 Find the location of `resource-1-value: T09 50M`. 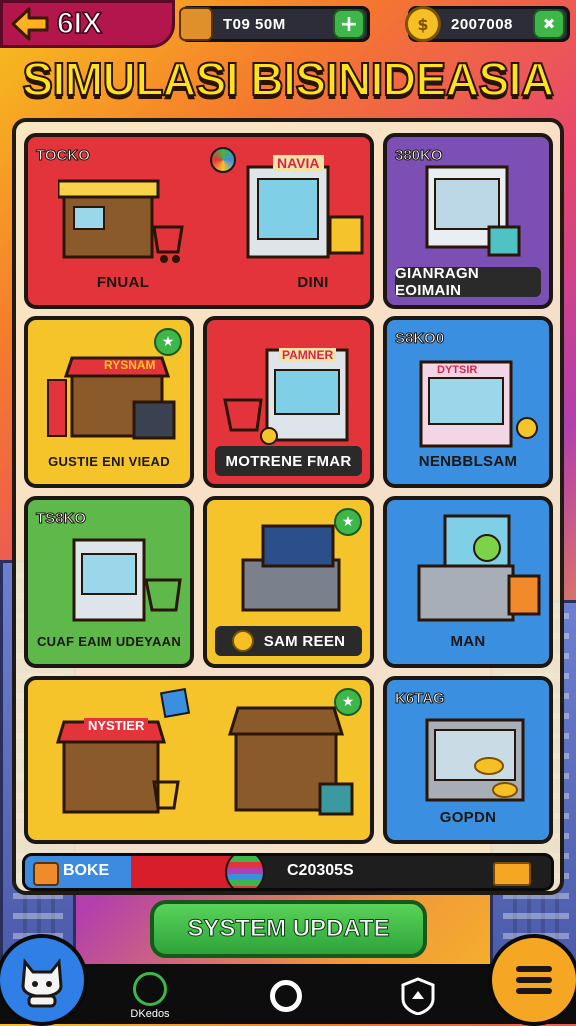

resource-1-value: T09 50M is located at coordinates (254, 24).